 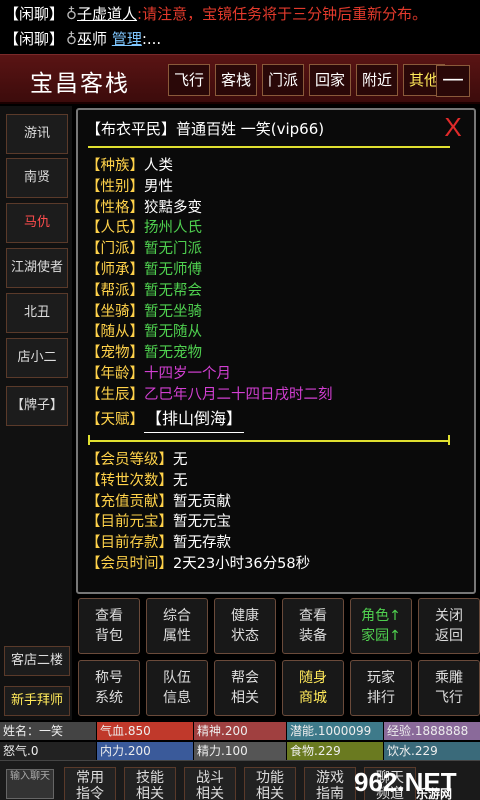 What do you see at coordinates (37, 178) in the screenshot?
I see `npc-button: 南贤` at bounding box center [37, 178].